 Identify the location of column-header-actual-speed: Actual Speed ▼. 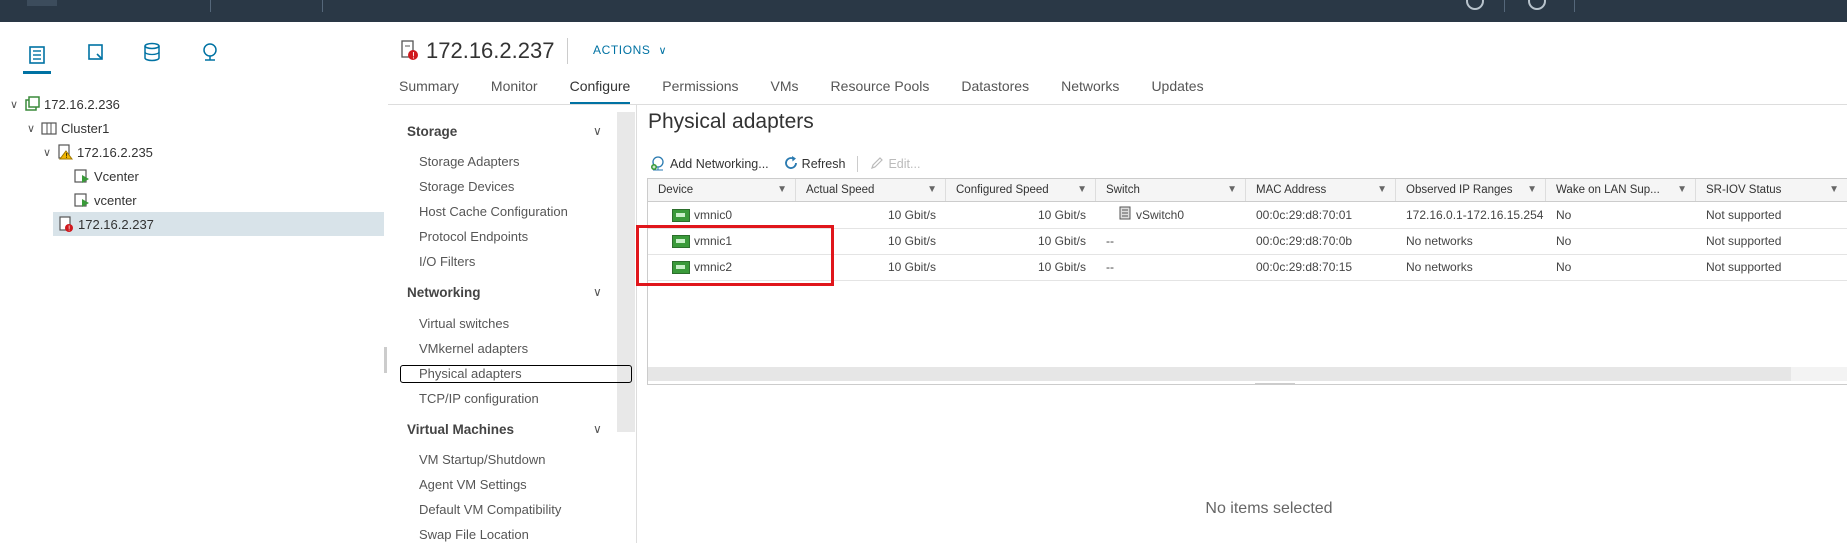
(871, 190).